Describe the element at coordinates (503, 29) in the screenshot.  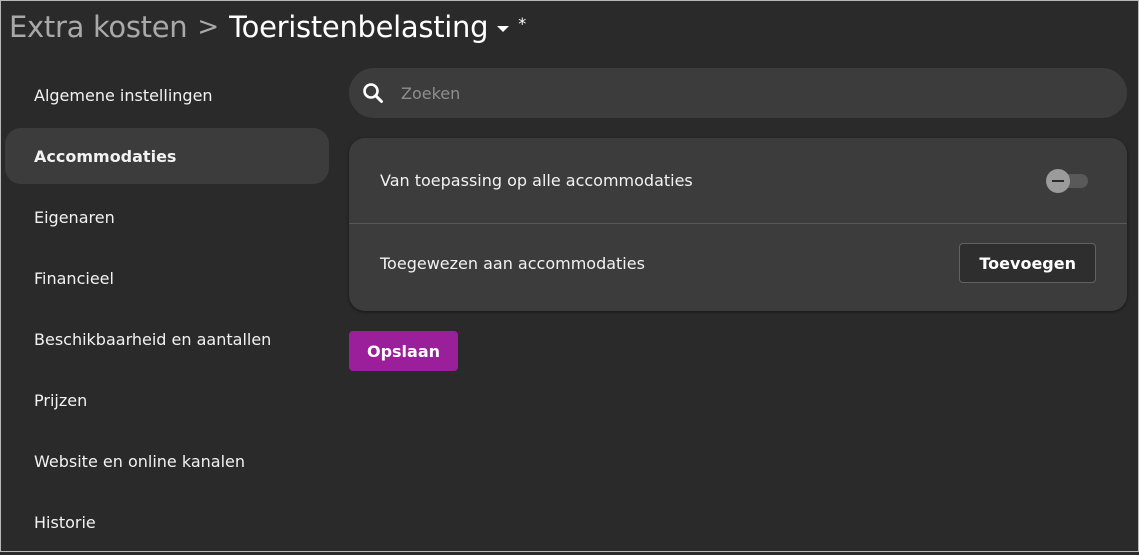
I see `caret-down-icon` at that location.